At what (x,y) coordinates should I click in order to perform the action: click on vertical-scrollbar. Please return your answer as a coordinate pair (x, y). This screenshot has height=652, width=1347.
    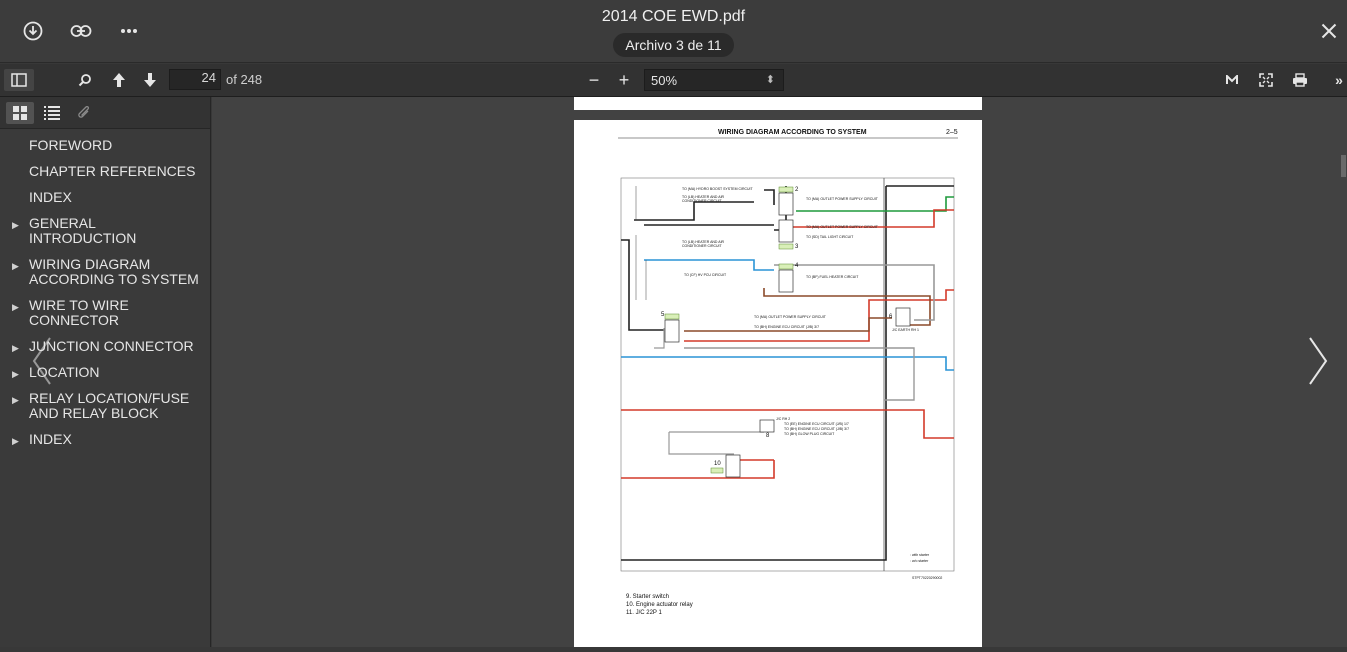
    Looking at the image, I should click on (1343, 372).